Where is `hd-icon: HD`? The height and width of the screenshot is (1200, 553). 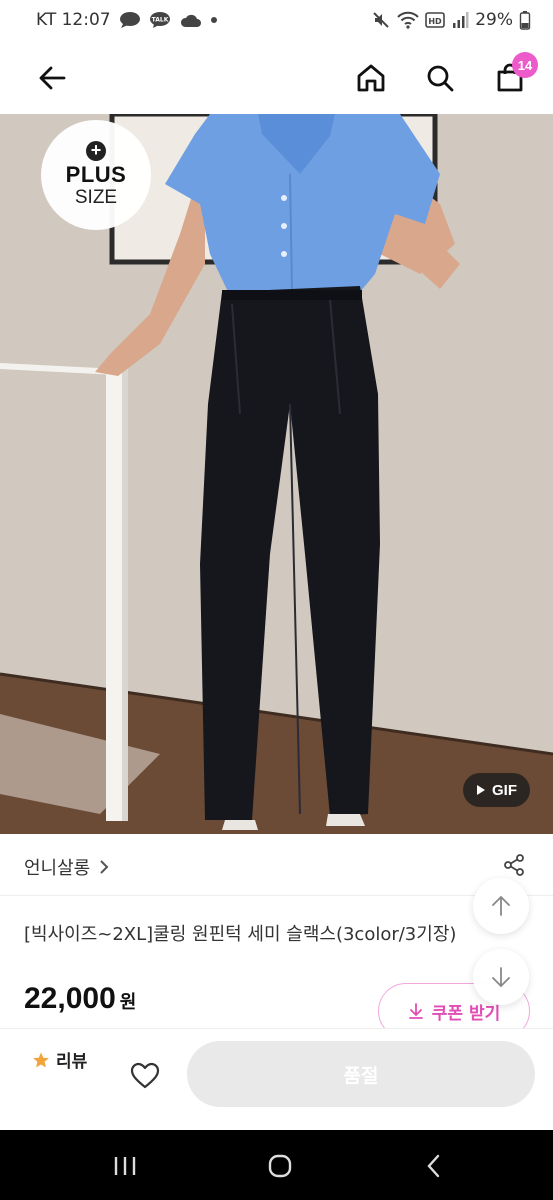 hd-icon: HD is located at coordinates (435, 20).